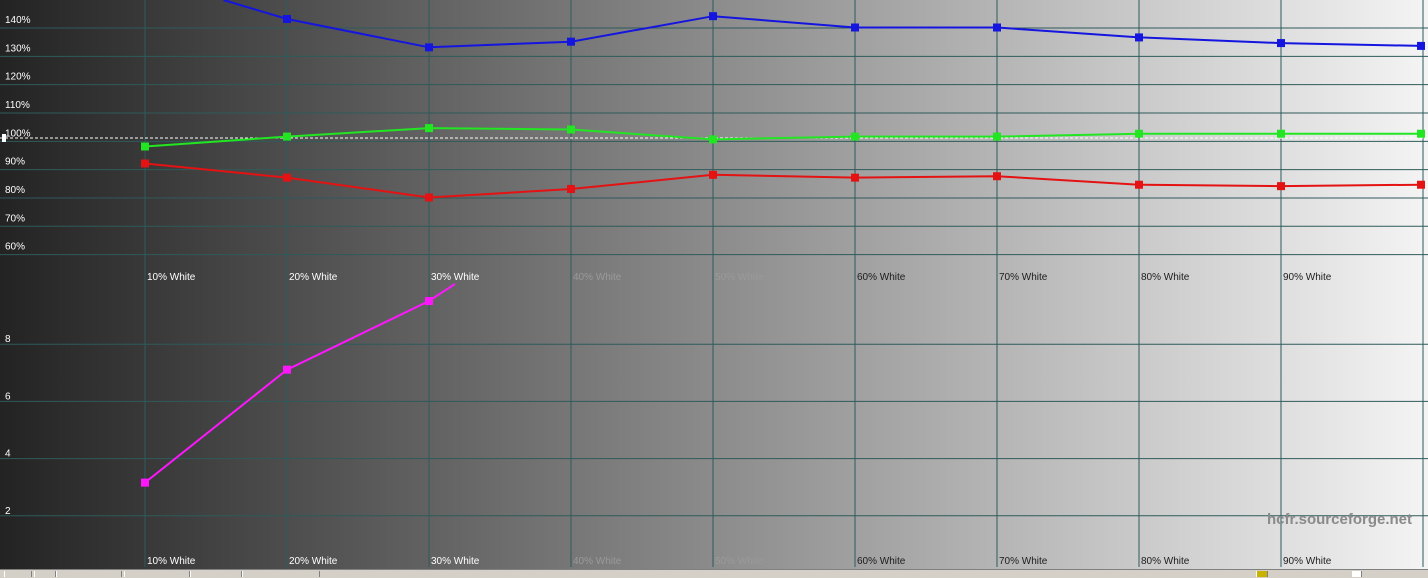 The height and width of the screenshot is (578, 1428). I want to click on y-tick-label: 6, so click(8, 396).